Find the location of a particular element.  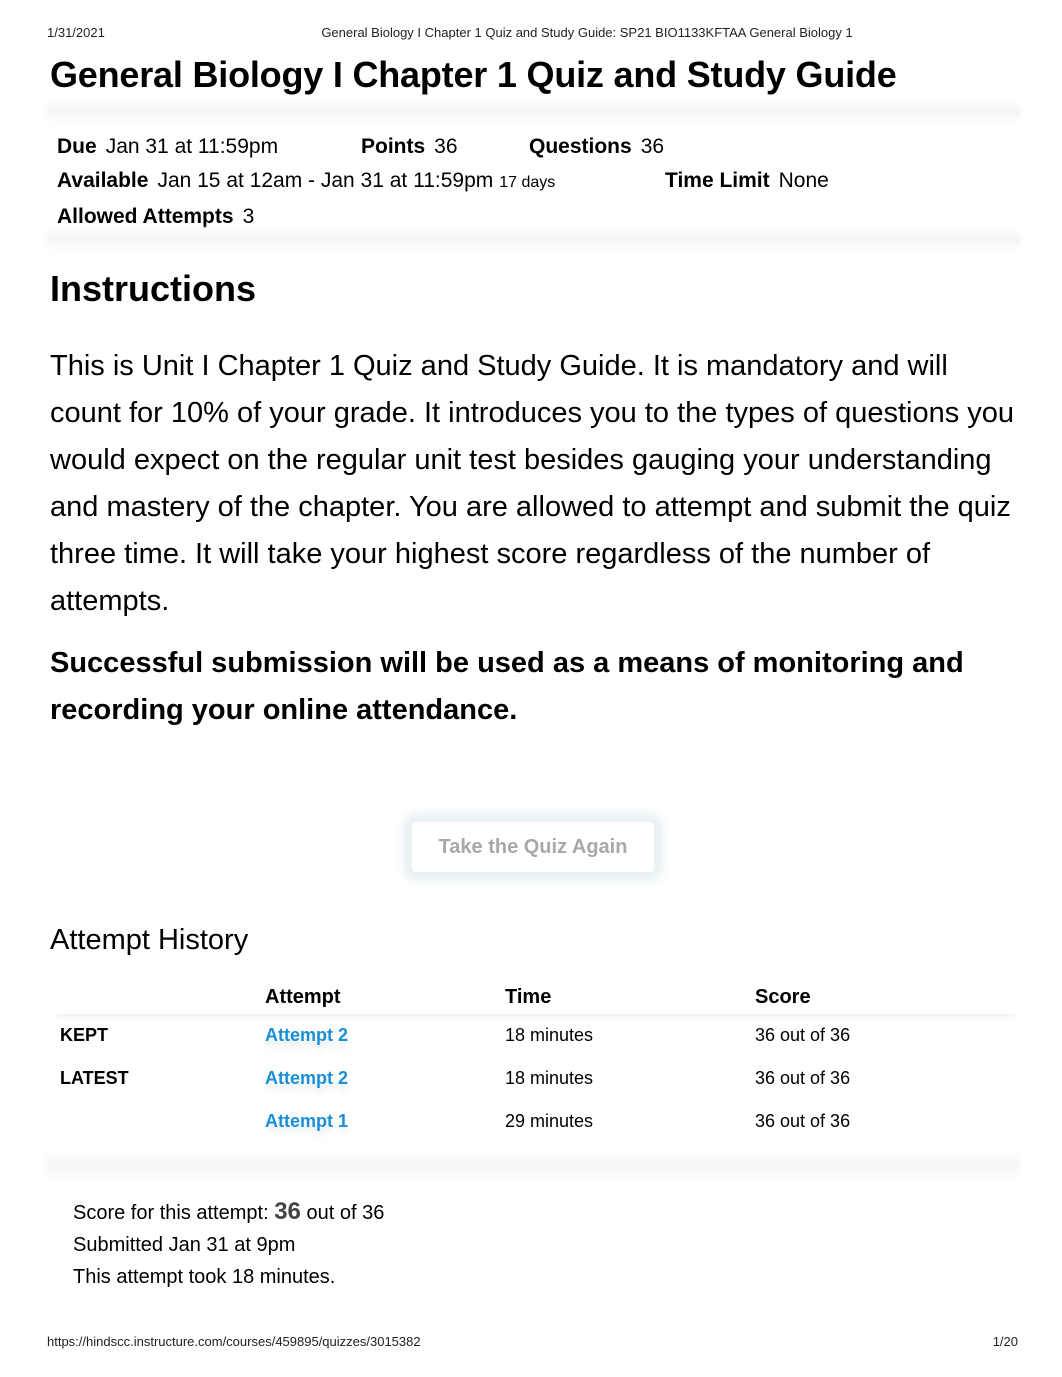

table-row: Attempt 1 29 minutes 36 out of 36 is located at coordinates (535, 1121).